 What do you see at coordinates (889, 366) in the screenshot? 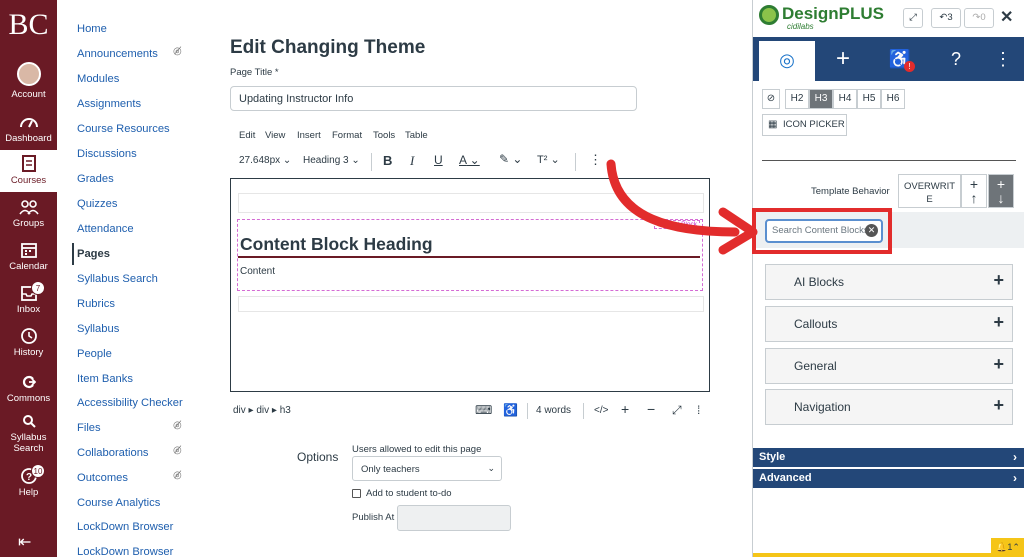
I see `accordion-general: General +` at bounding box center [889, 366].